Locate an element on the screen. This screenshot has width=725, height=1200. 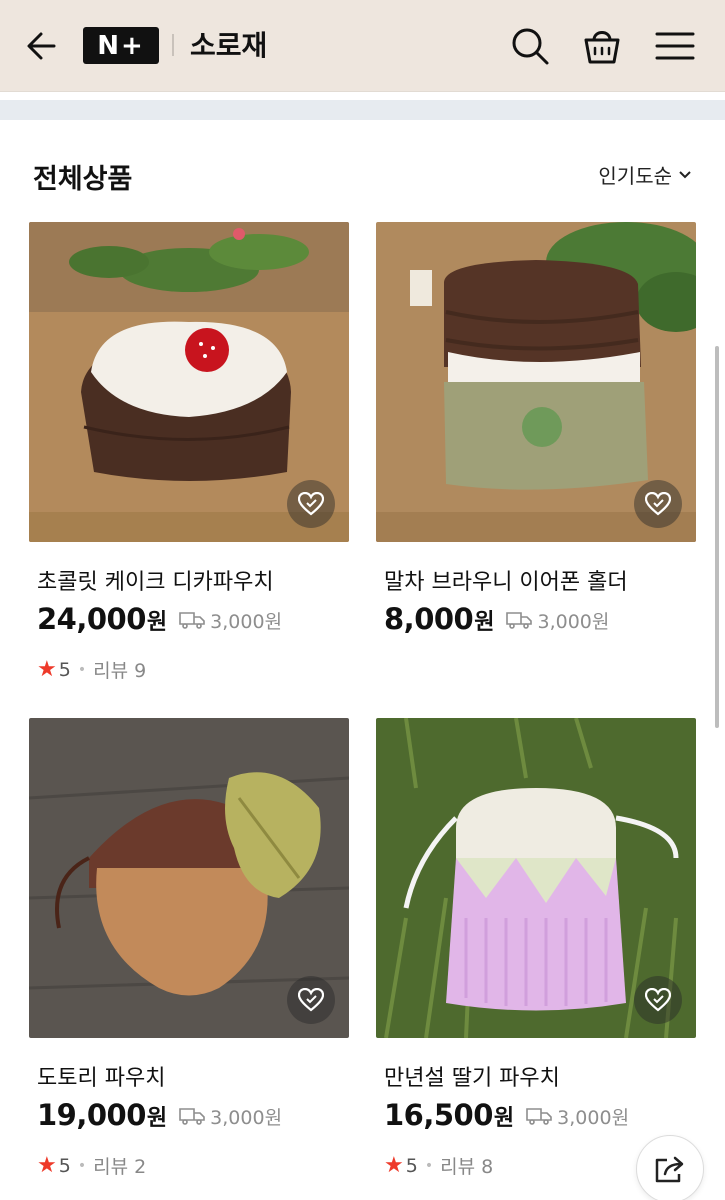
sort-label: 인기도순 is located at coordinates (635, 176).